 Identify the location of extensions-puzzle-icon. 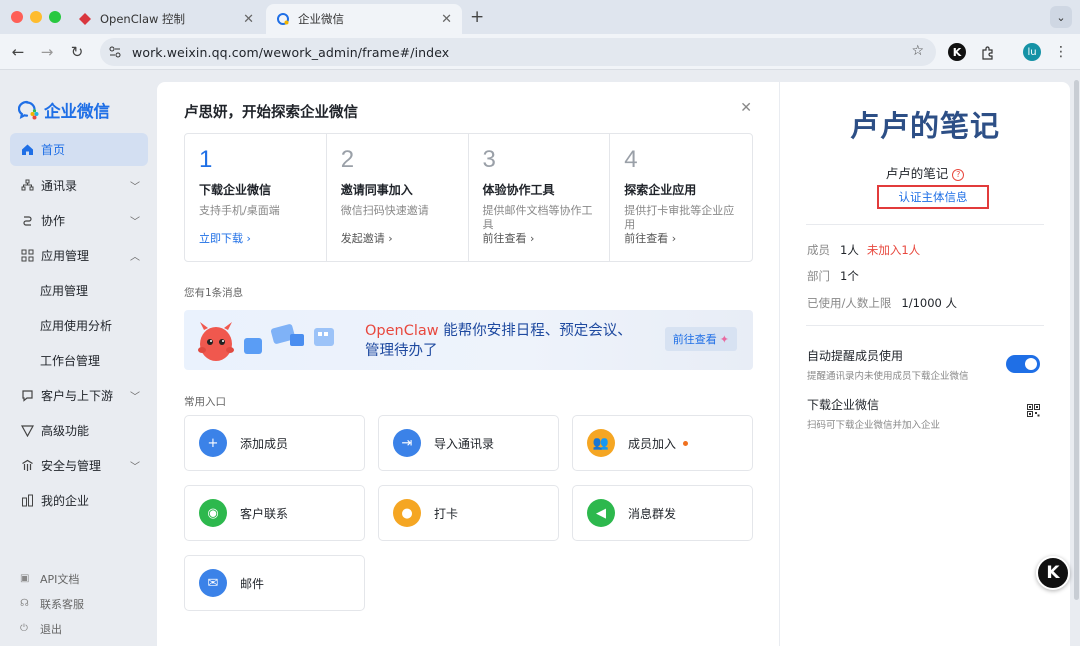
(987, 52).